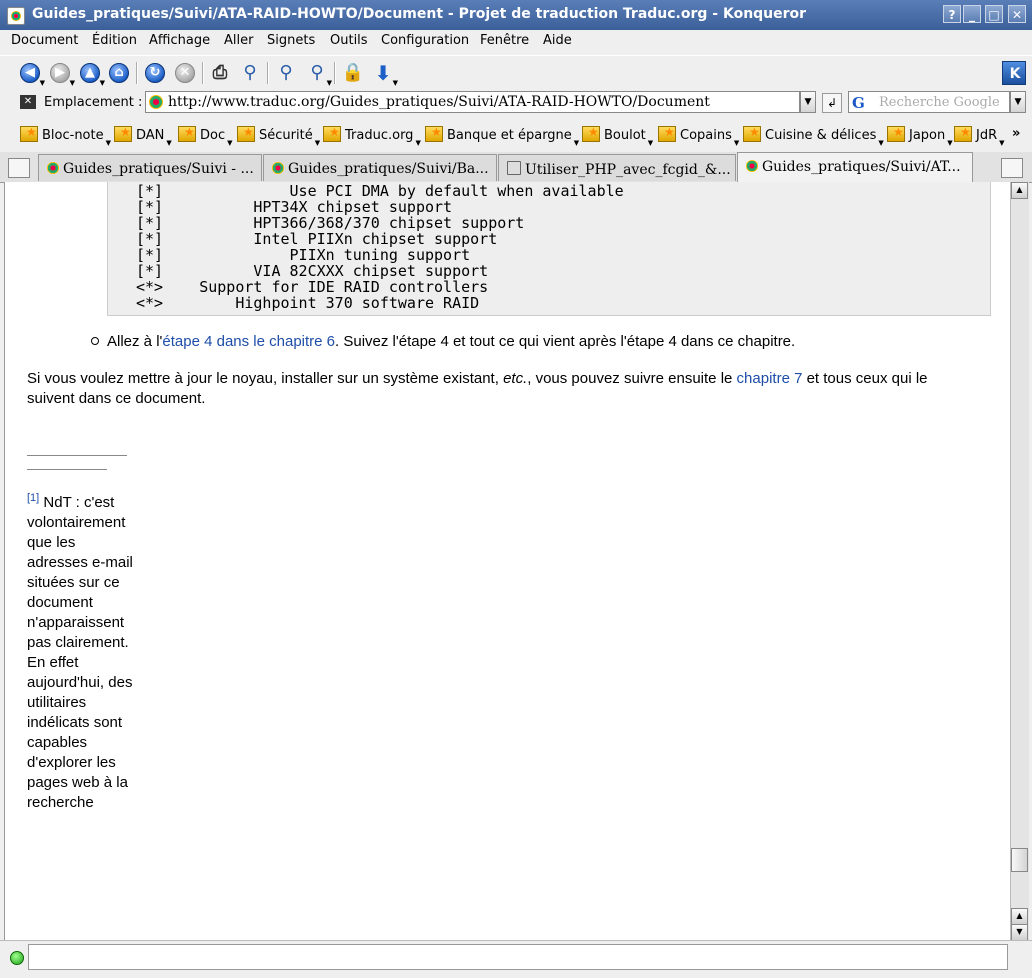 The image size is (1032, 978). What do you see at coordinates (920, 136) in the screenshot?
I see `bookmark-folder-japon: Japon▼` at bounding box center [920, 136].